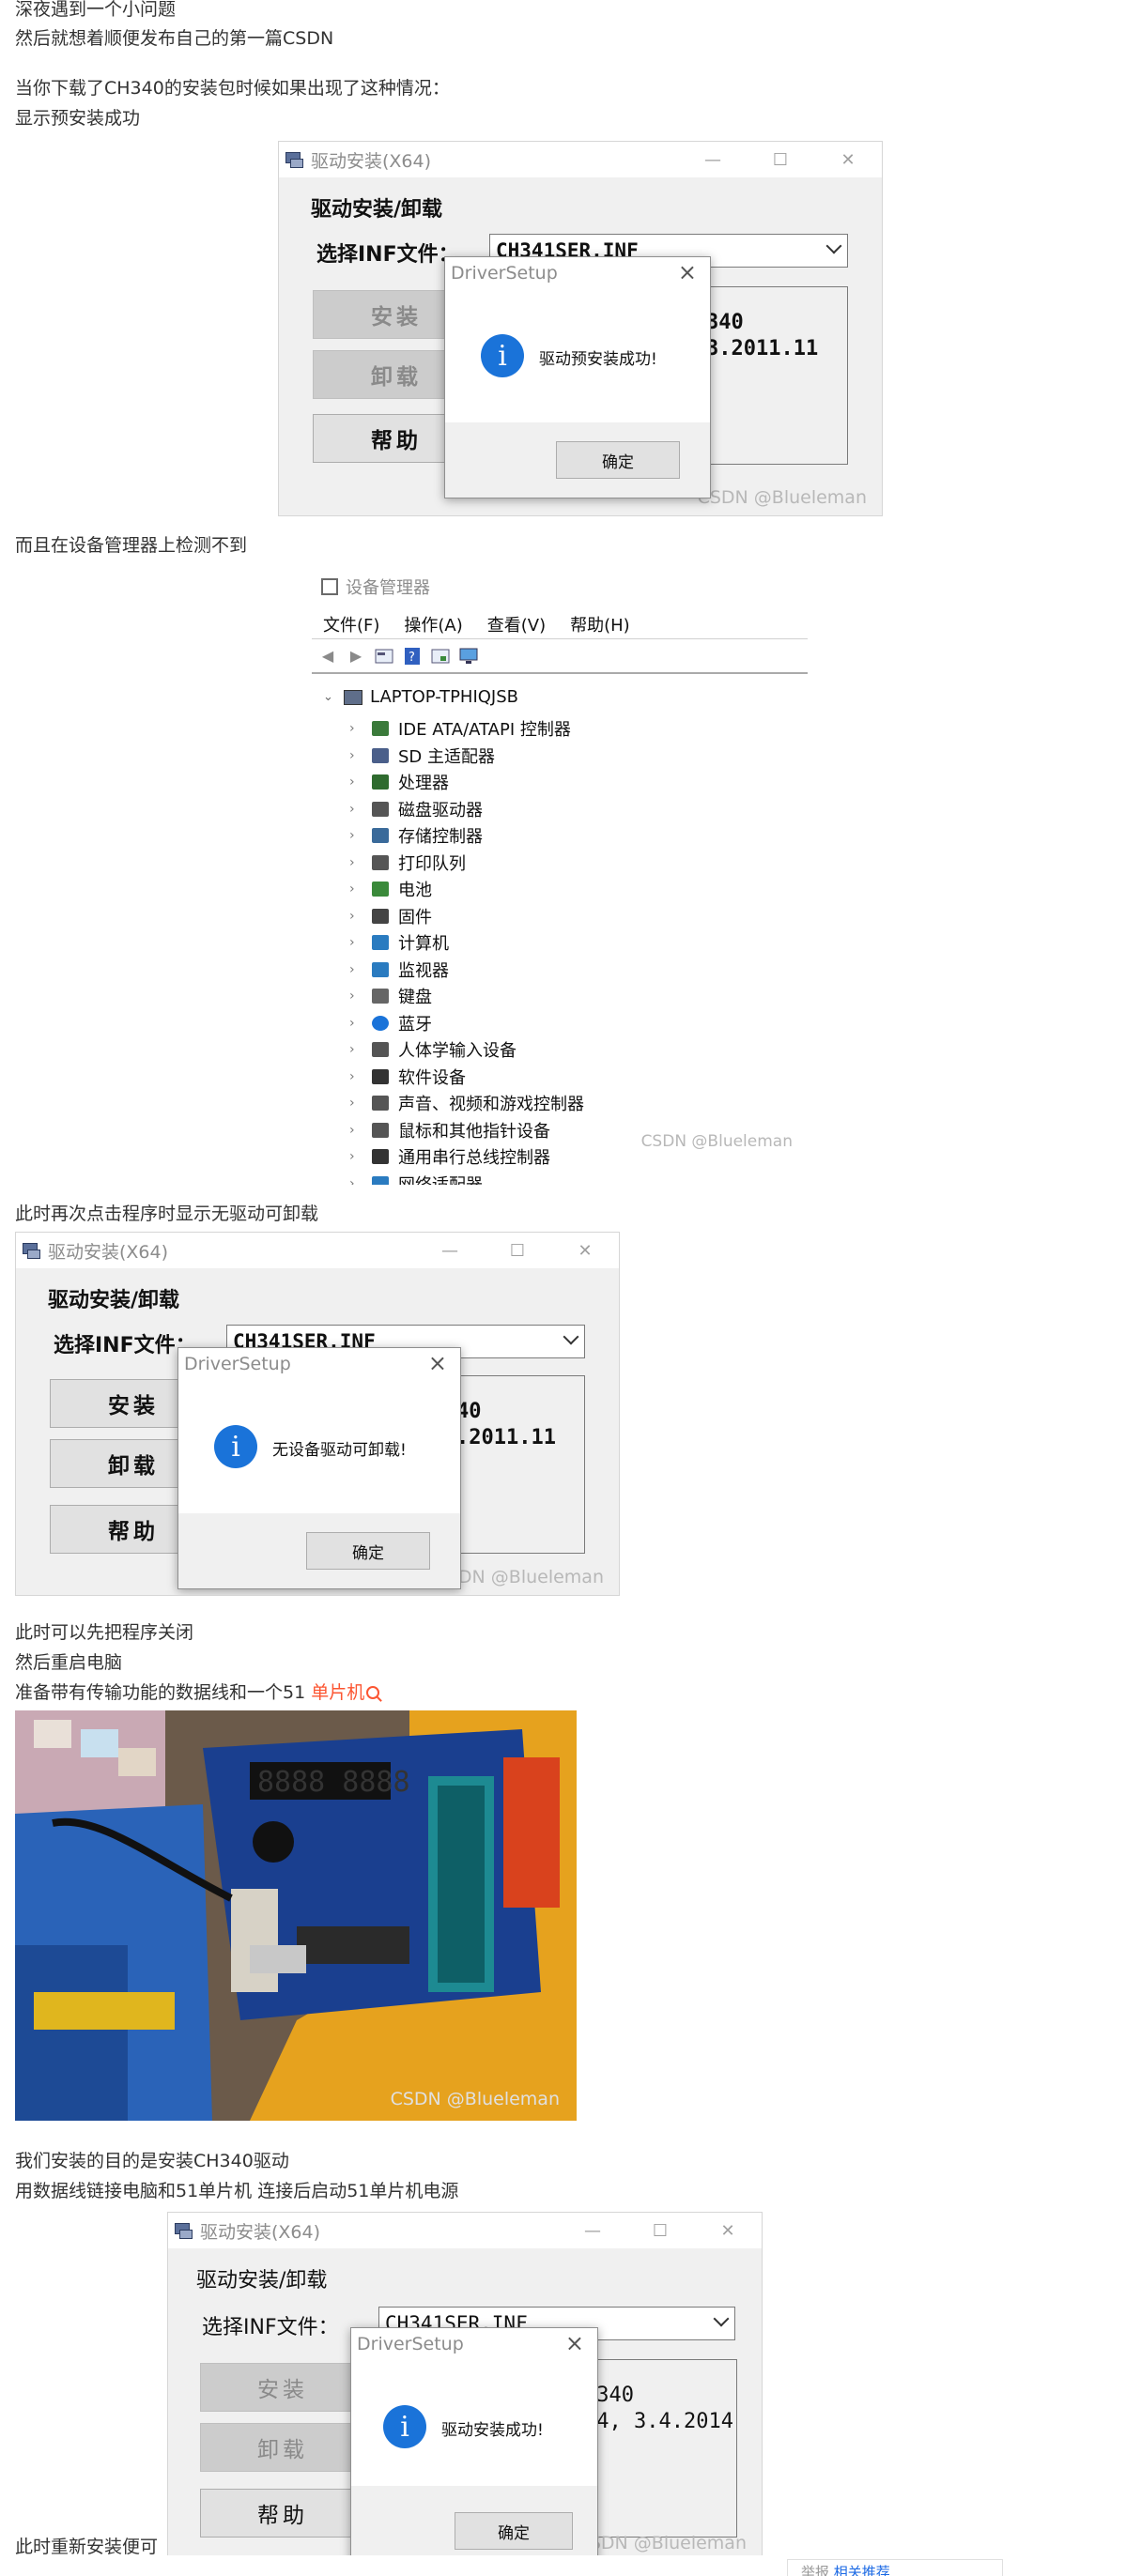 This screenshot has width=1141, height=2576. I want to click on segment-display: 8888 8888, so click(333, 1783).